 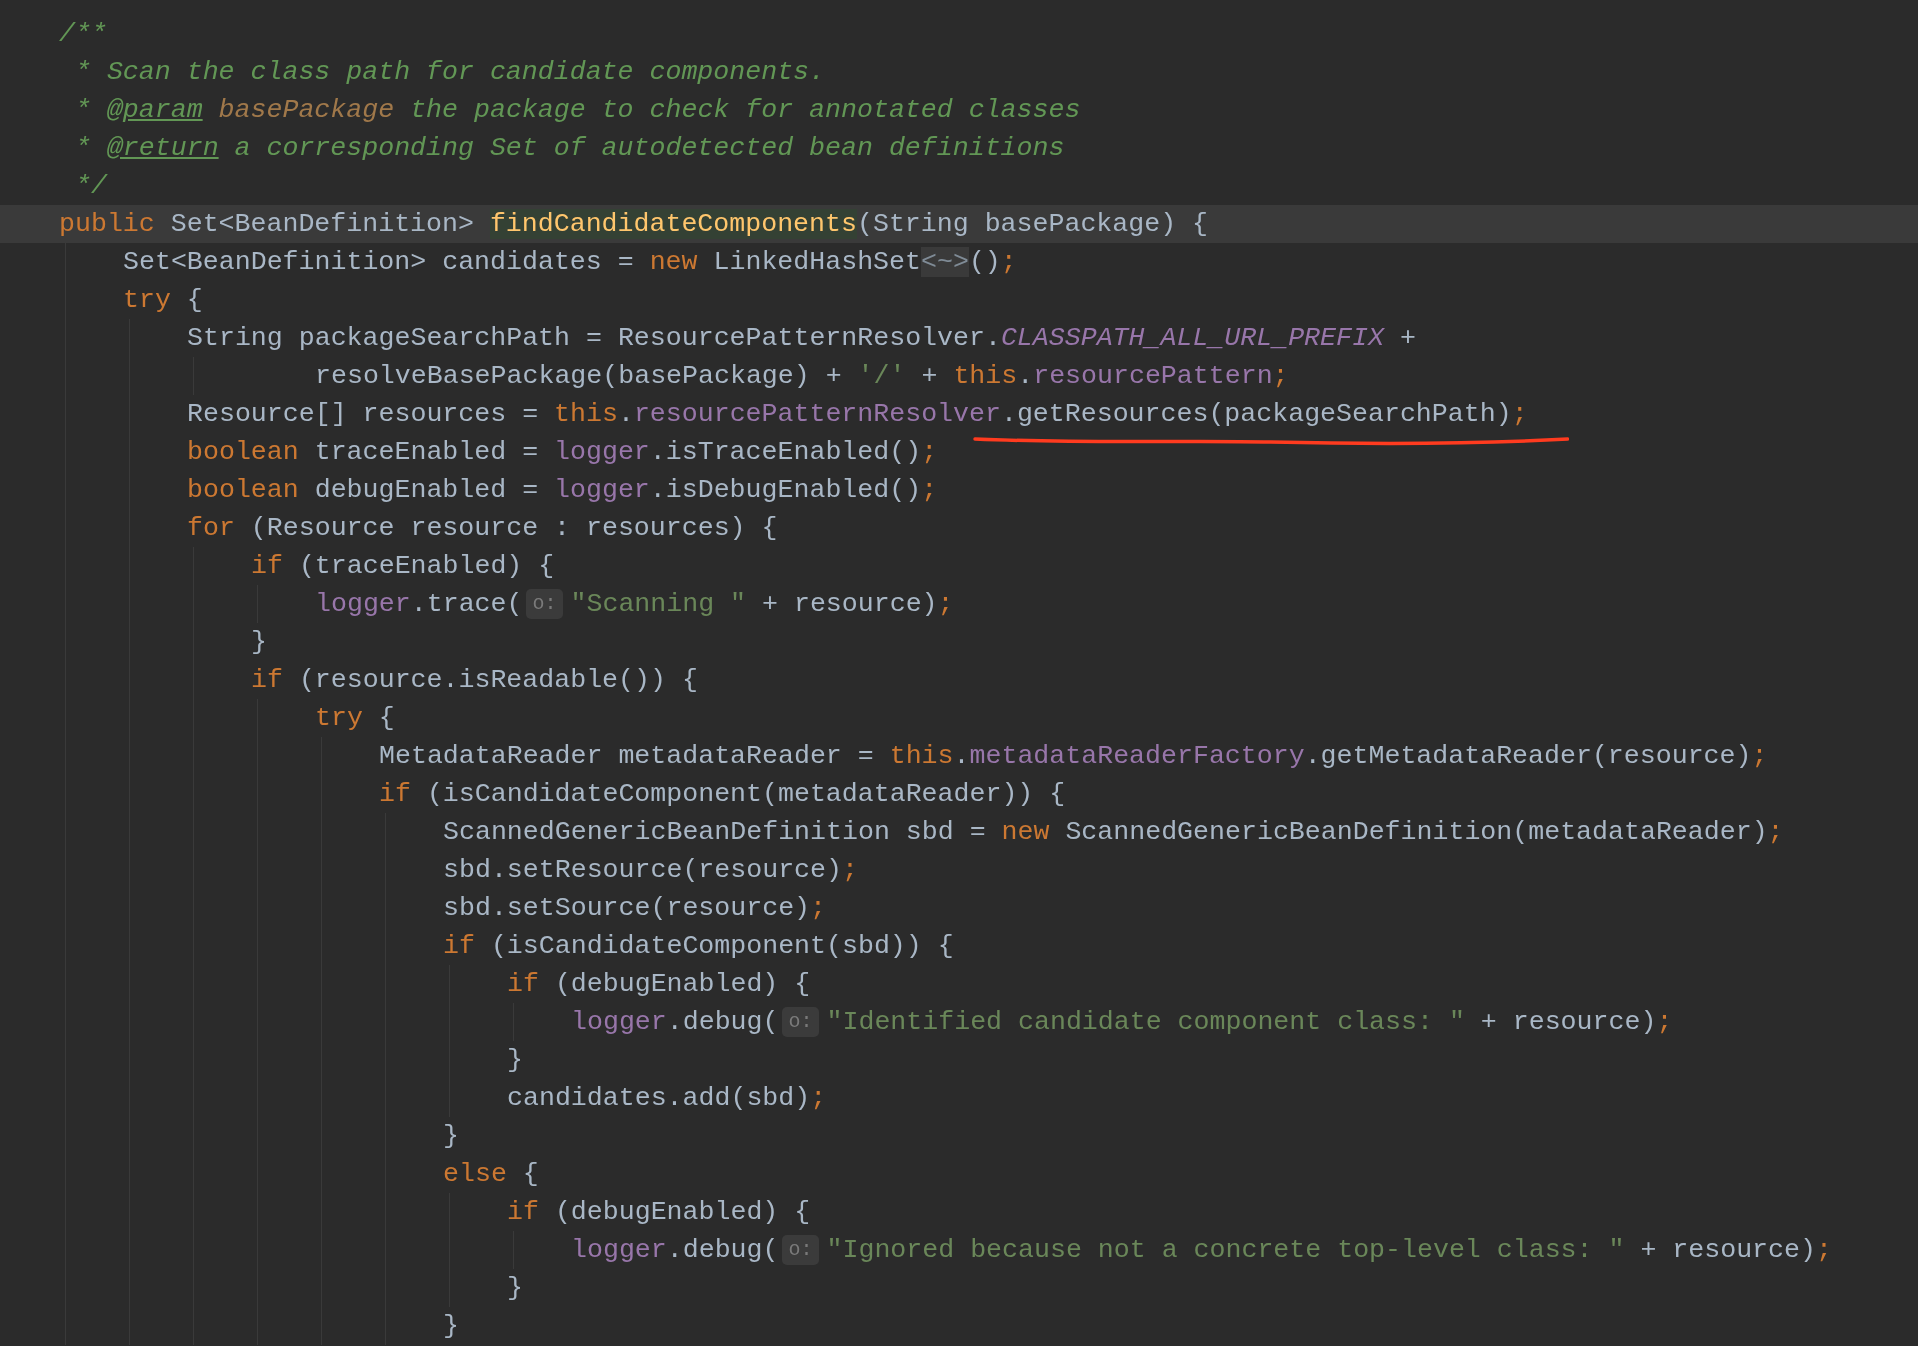 What do you see at coordinates (562, 452) in the screenshot?
I see `code-text: boolean traceEnabled = logger.isTraceEnabled();` at bounding box center [562, 452].